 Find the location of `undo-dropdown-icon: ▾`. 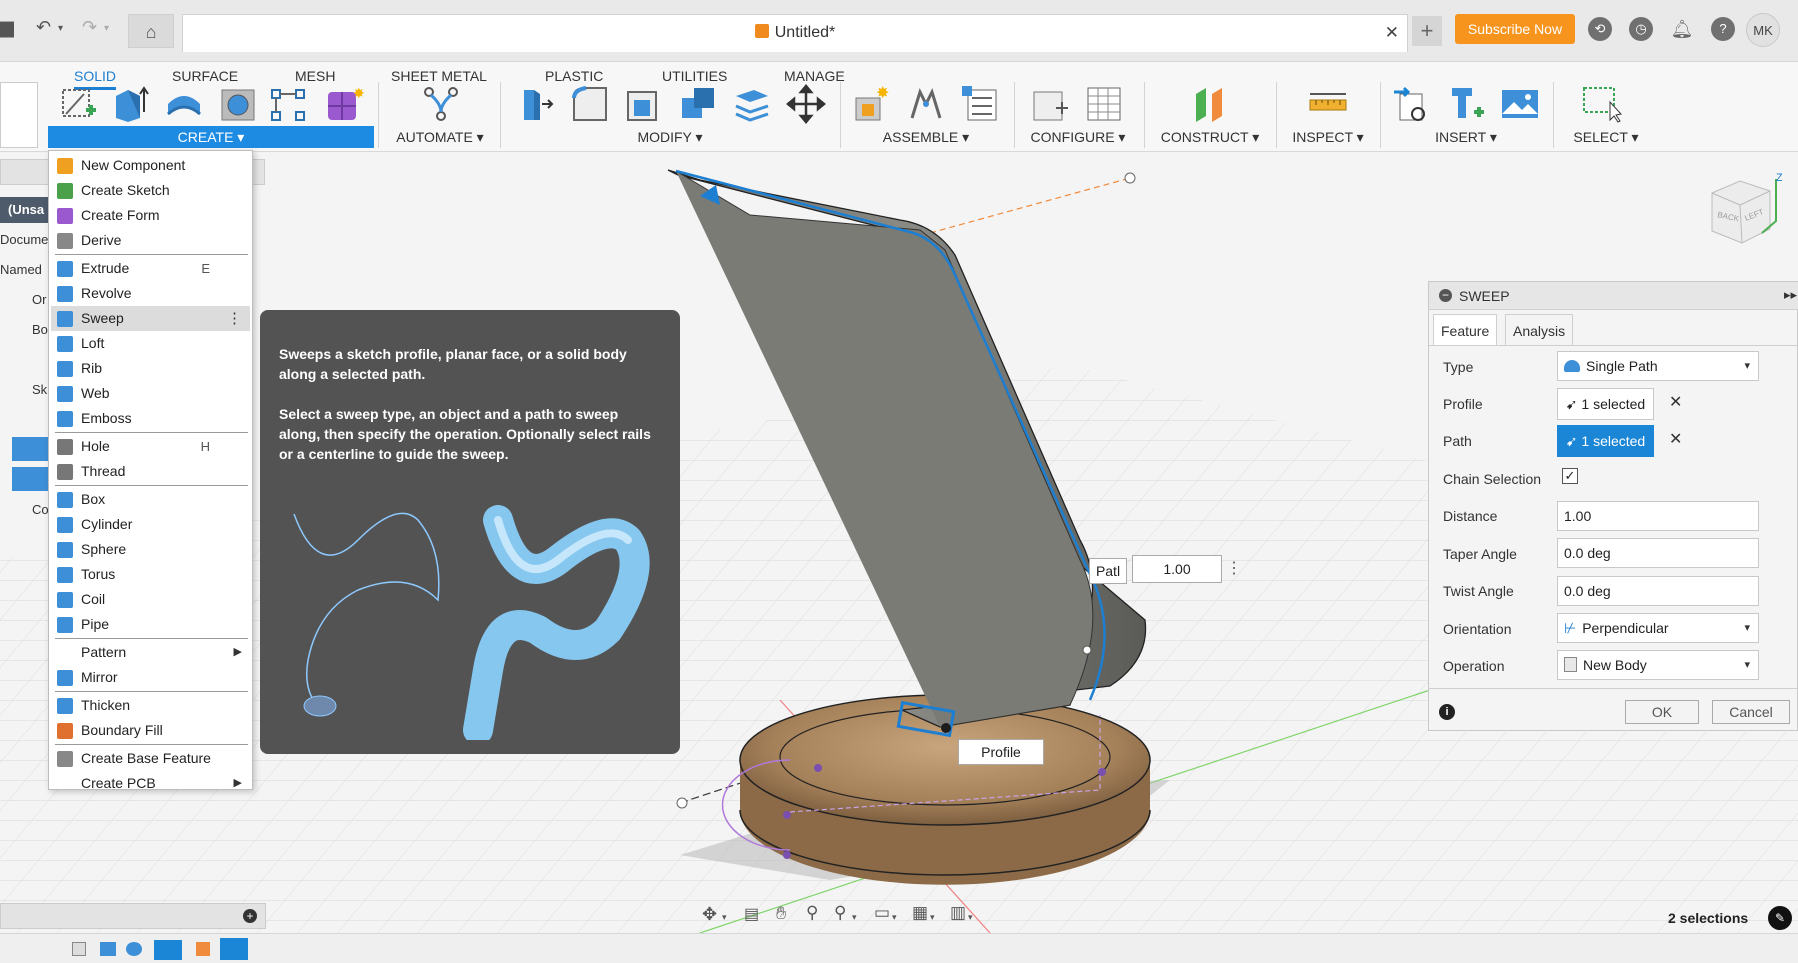

undo-dropdown-icon: ▾ is located at coordinates (60, 28).